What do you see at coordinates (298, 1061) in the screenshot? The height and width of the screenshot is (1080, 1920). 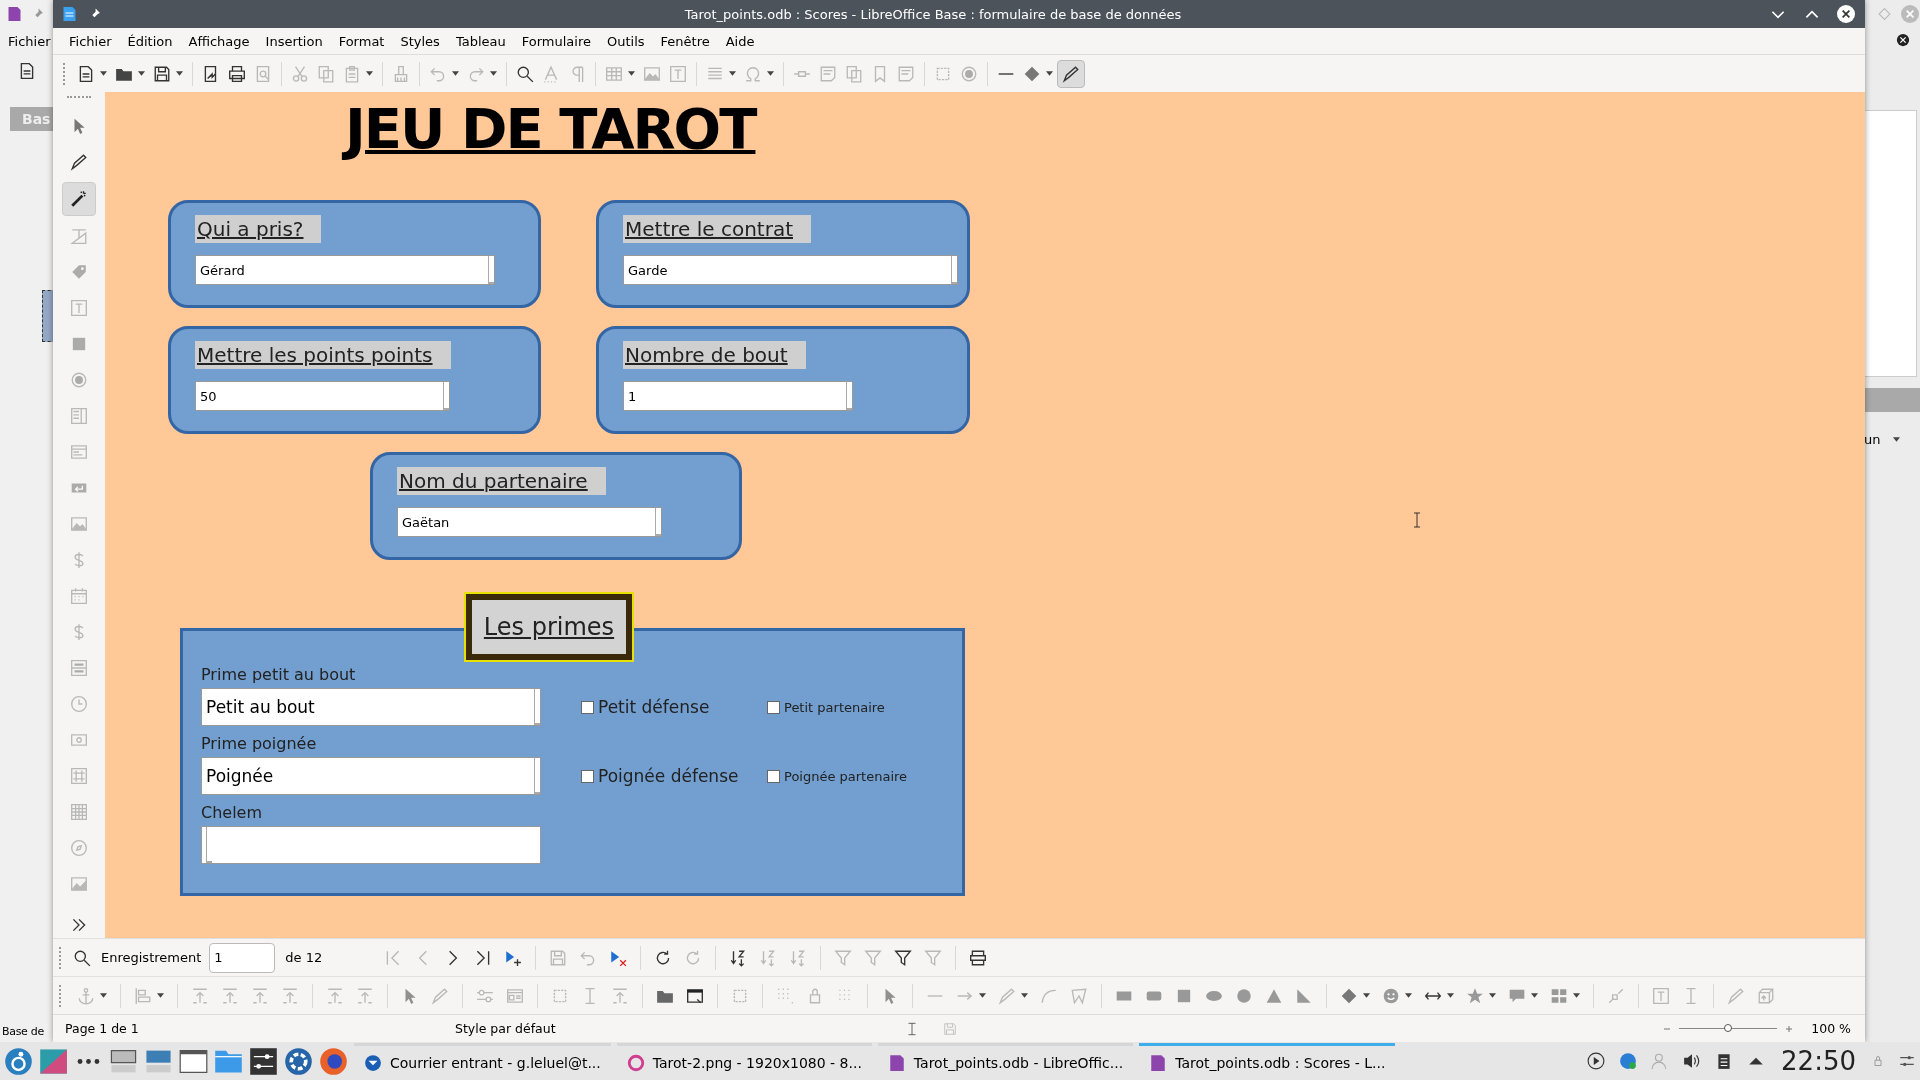 I see `gear-icon` at bounding box center [298, 1061].